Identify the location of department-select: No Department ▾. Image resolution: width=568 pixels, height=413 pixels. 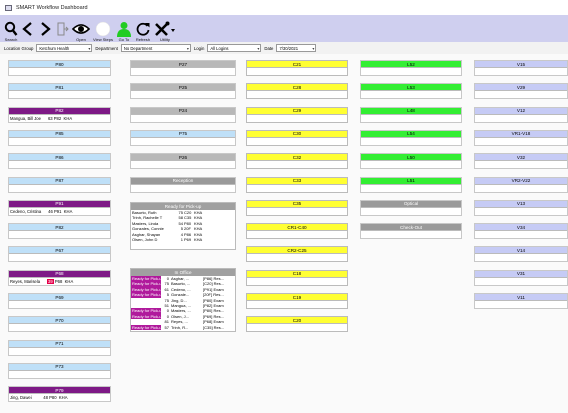
(155, 48).